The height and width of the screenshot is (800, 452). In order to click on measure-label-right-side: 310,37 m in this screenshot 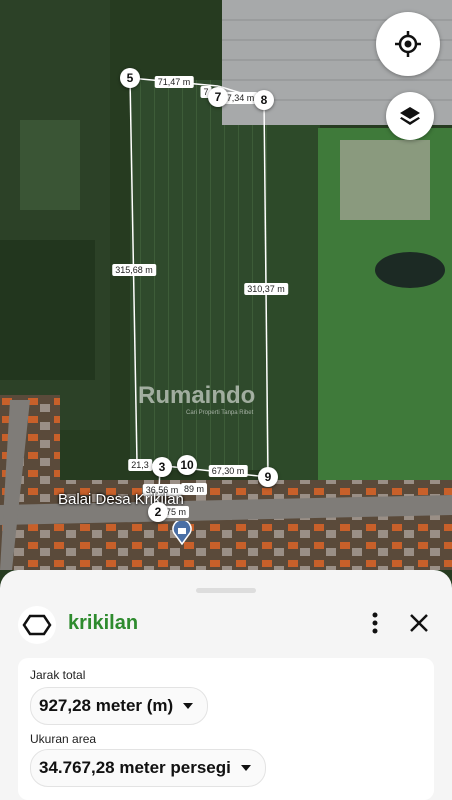, I will do `click(266, 289)`.